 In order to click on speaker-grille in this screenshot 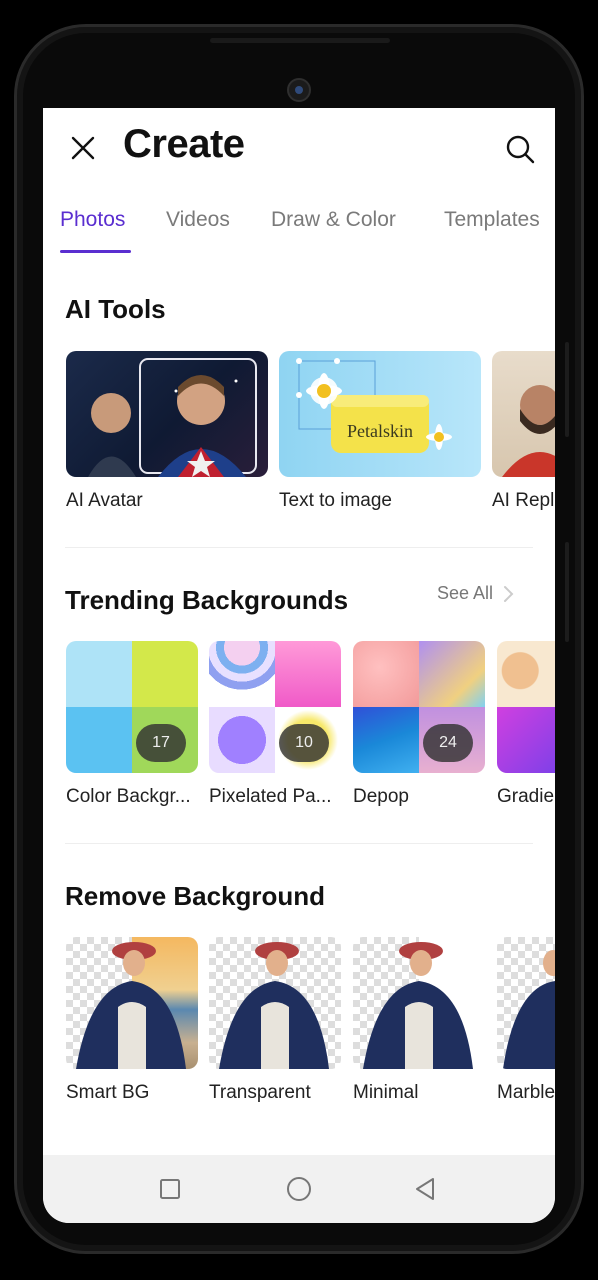, I will do `click(300, 40)`.